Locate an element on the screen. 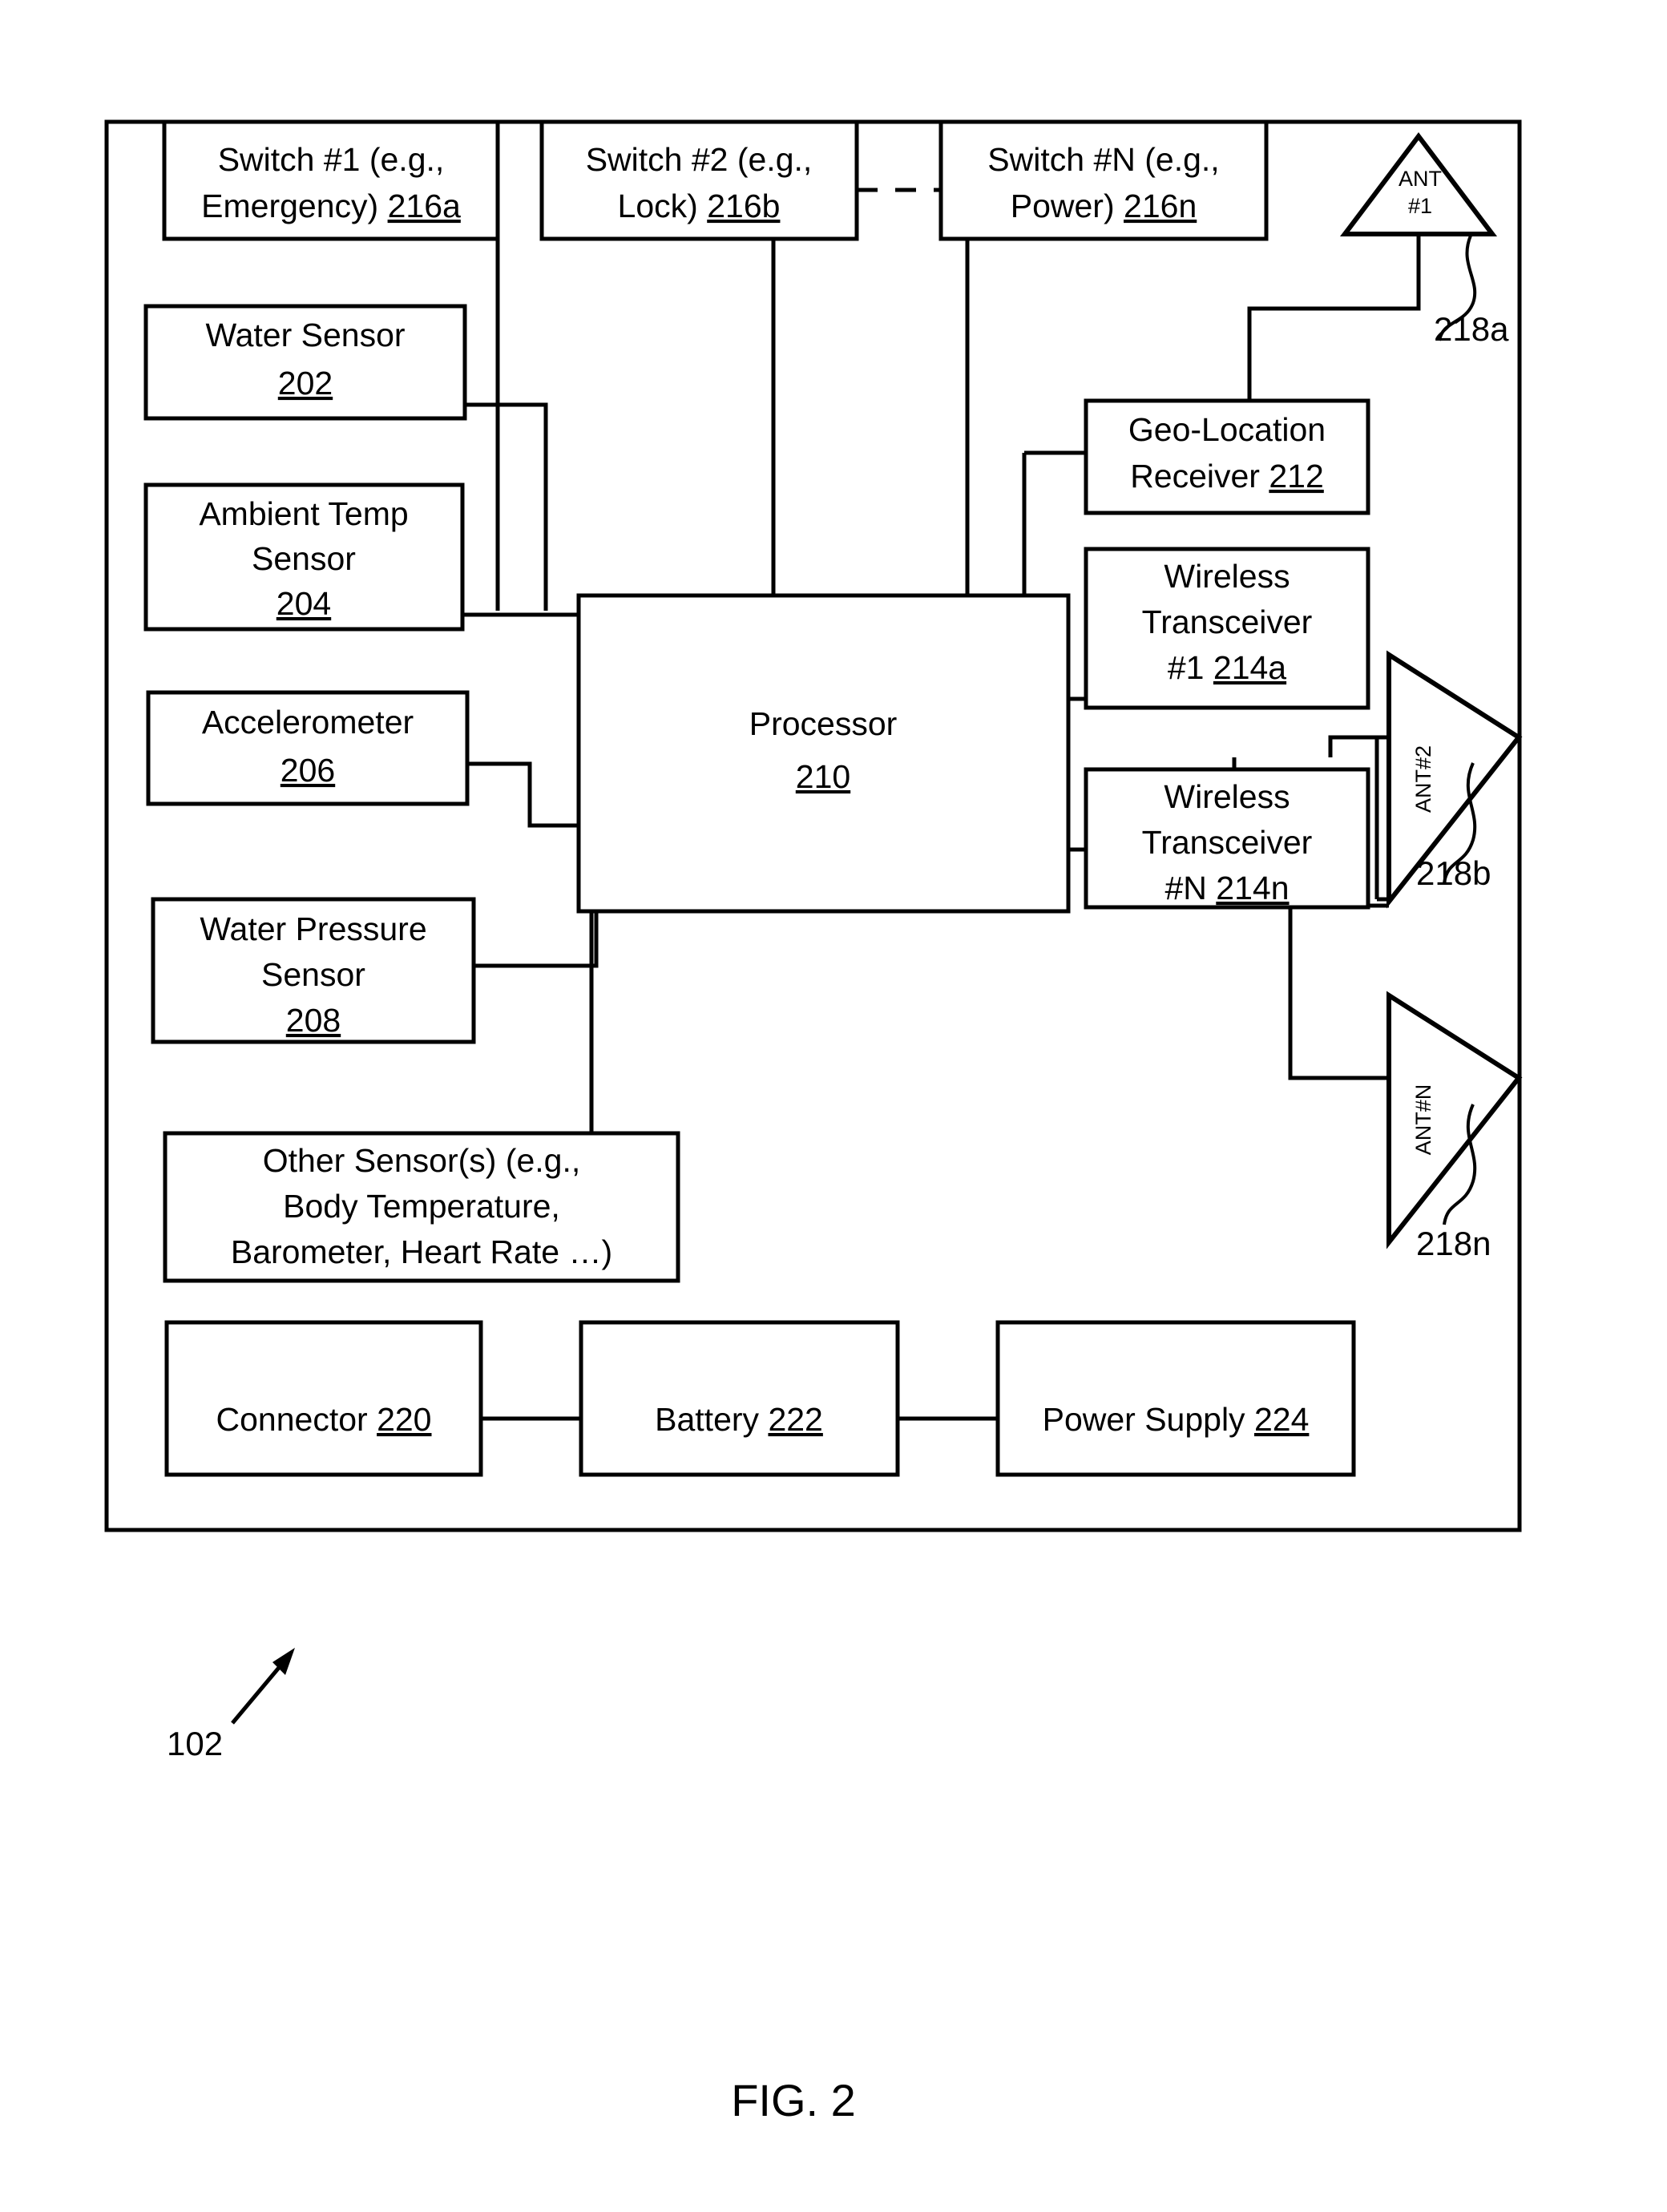  water-sensor-ref: 202 is located at coordinates (306, 383).